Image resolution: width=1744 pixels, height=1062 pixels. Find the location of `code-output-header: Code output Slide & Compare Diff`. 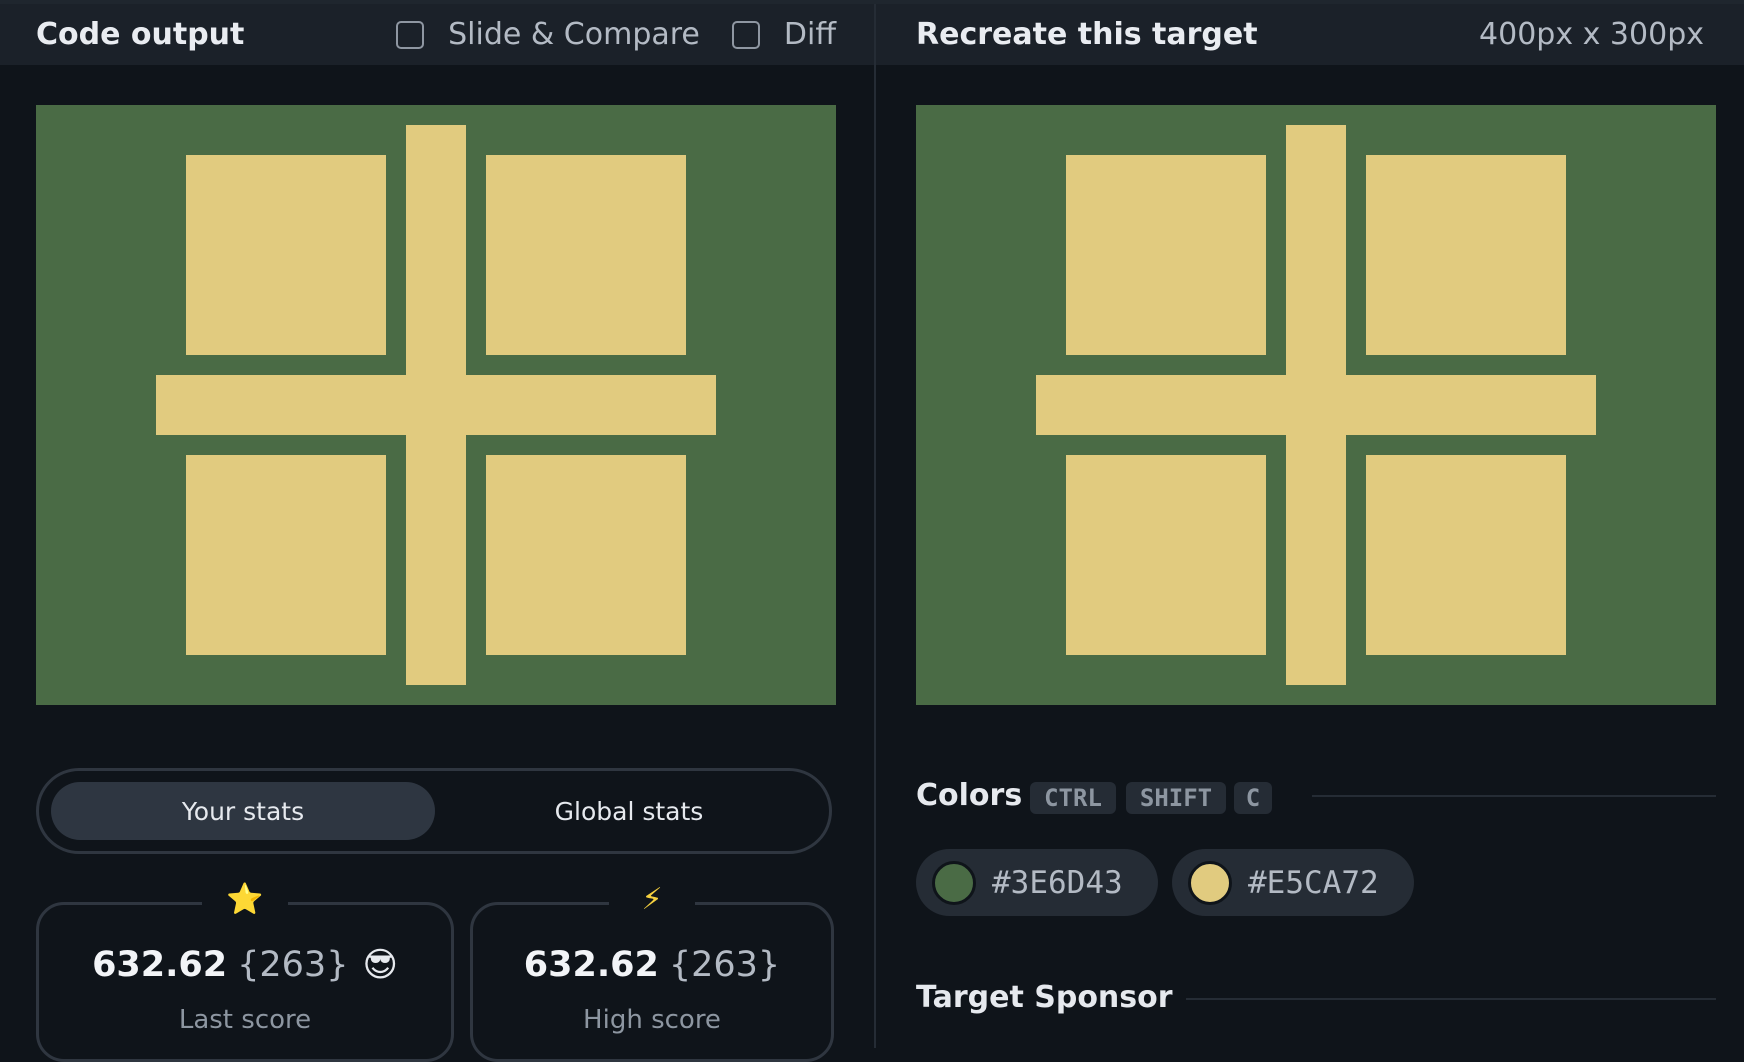

code-output-header: Code output Slide & Compare Diff is located at coordinates (437, 34).